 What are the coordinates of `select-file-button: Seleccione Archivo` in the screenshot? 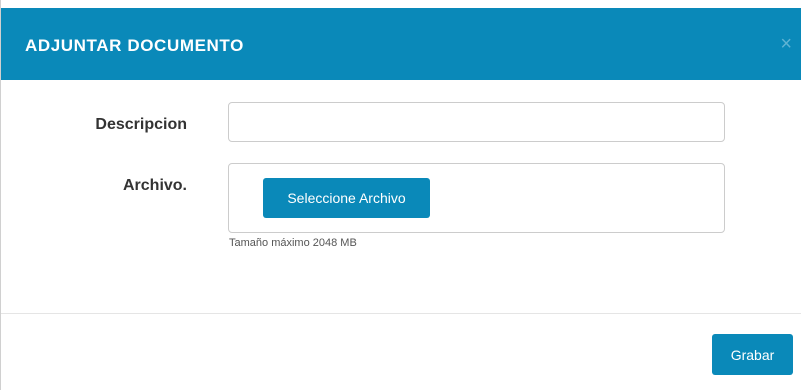 It's located at (346, 198).